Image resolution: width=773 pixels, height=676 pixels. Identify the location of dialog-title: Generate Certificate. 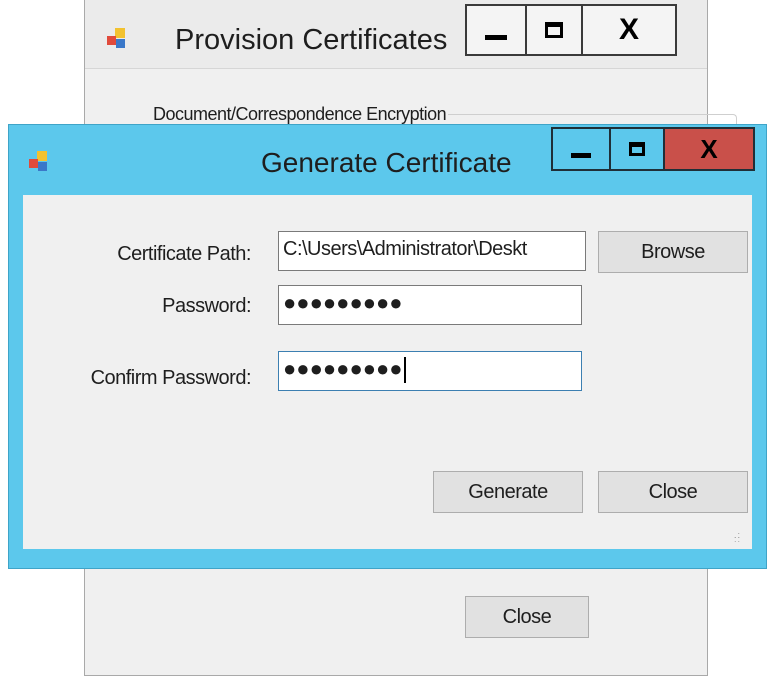
(386, 162).